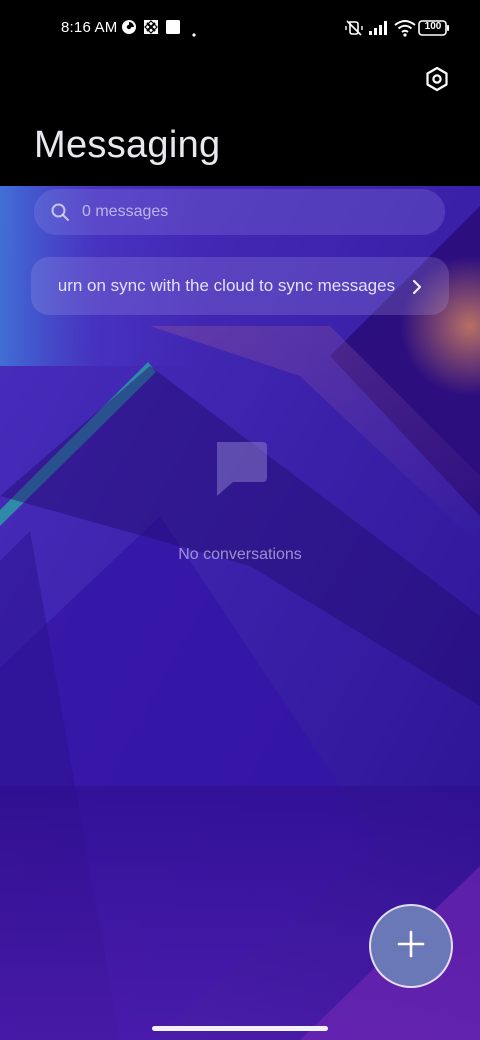 The height and width of the screenshot is (1040, 480). I want to click on settings-button, so click(437, 81).